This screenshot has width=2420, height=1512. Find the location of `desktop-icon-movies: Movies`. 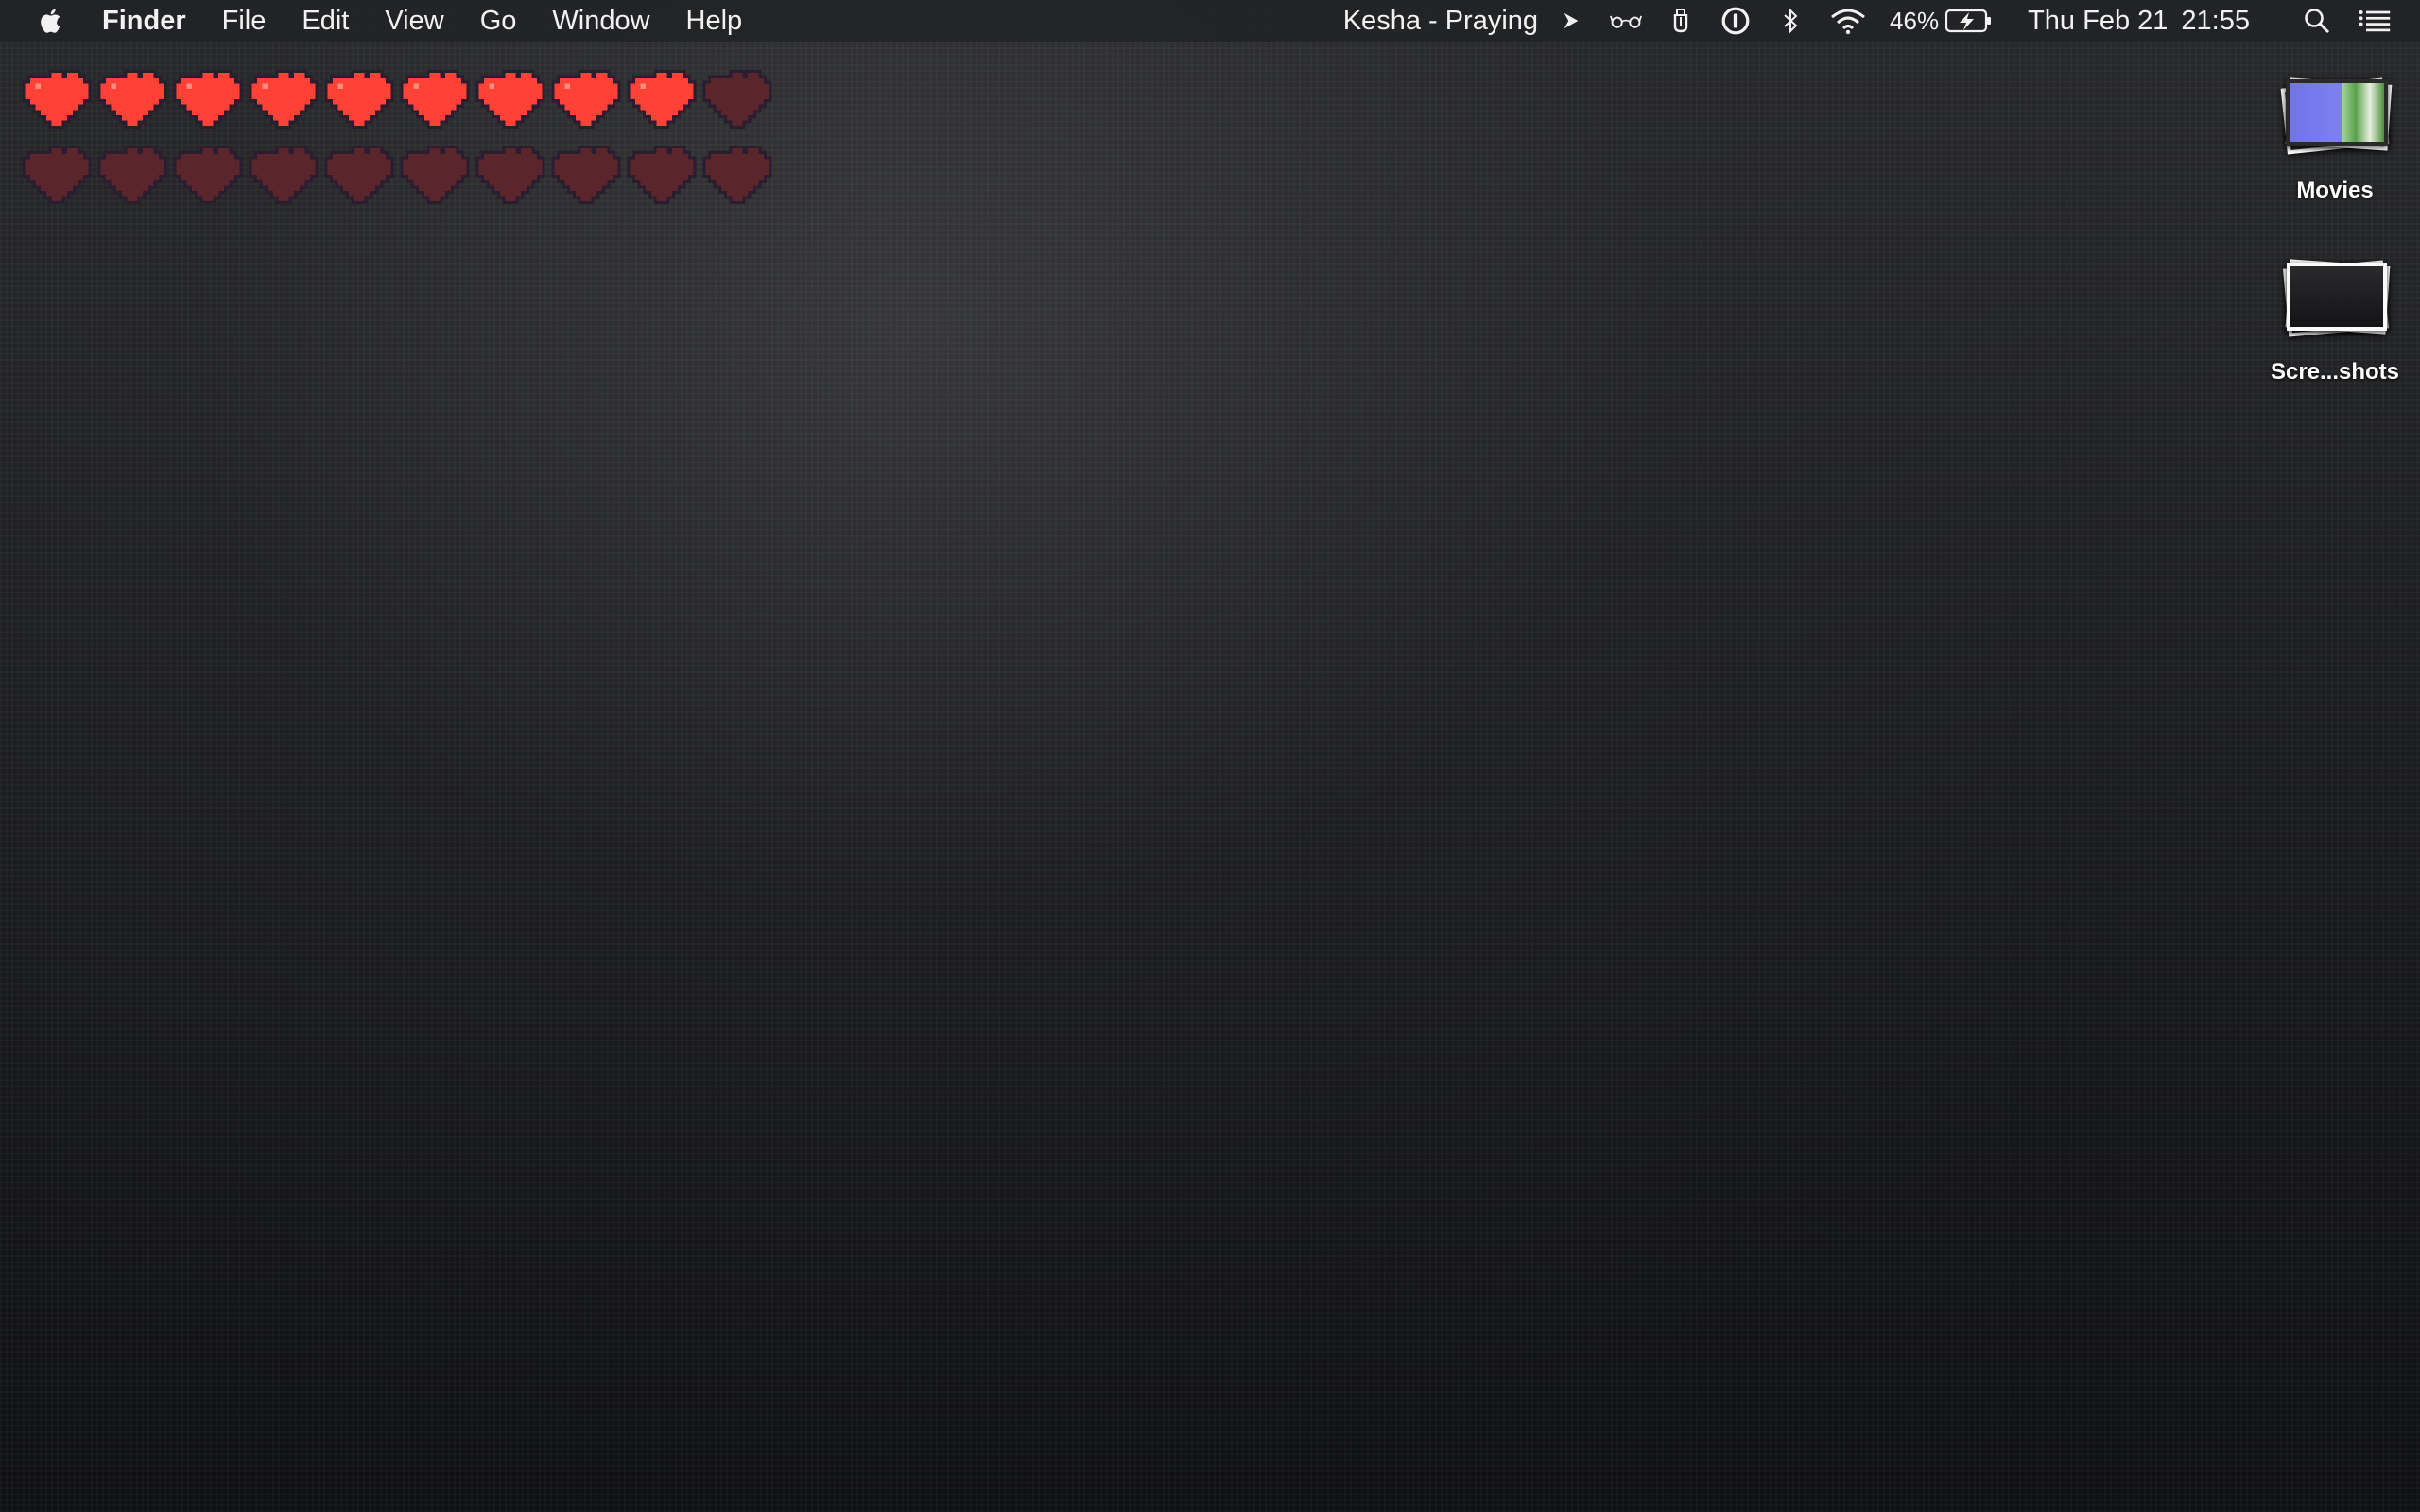

desktop-icon-movies: Movies is located at coordinates (2335, 137).